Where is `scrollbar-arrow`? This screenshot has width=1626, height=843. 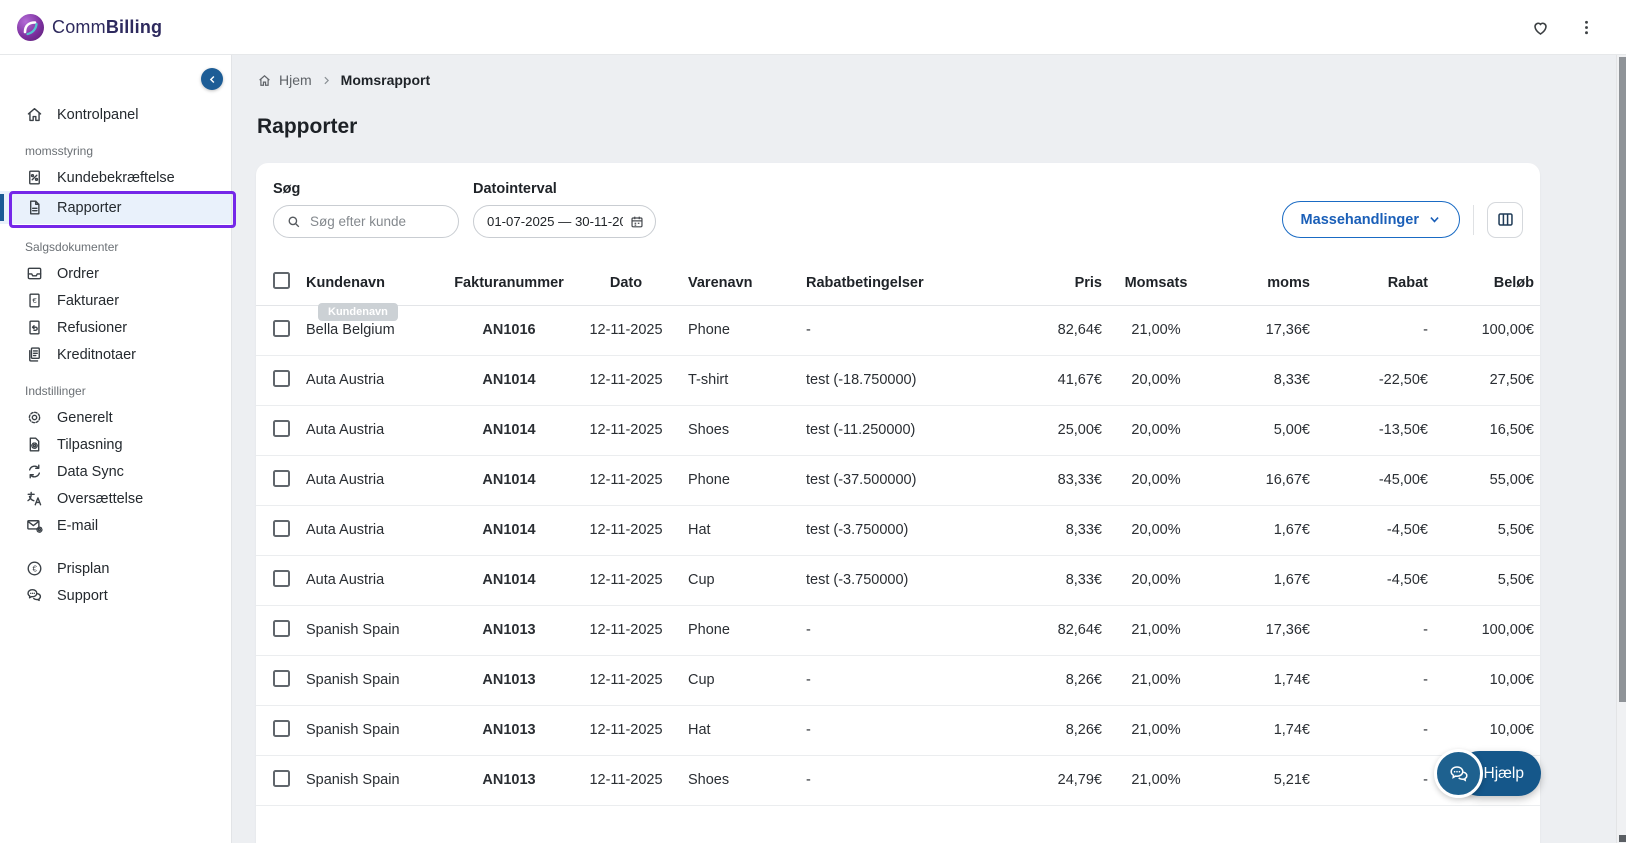 scrollbar-arrow is located at coordinates (1622, 838).